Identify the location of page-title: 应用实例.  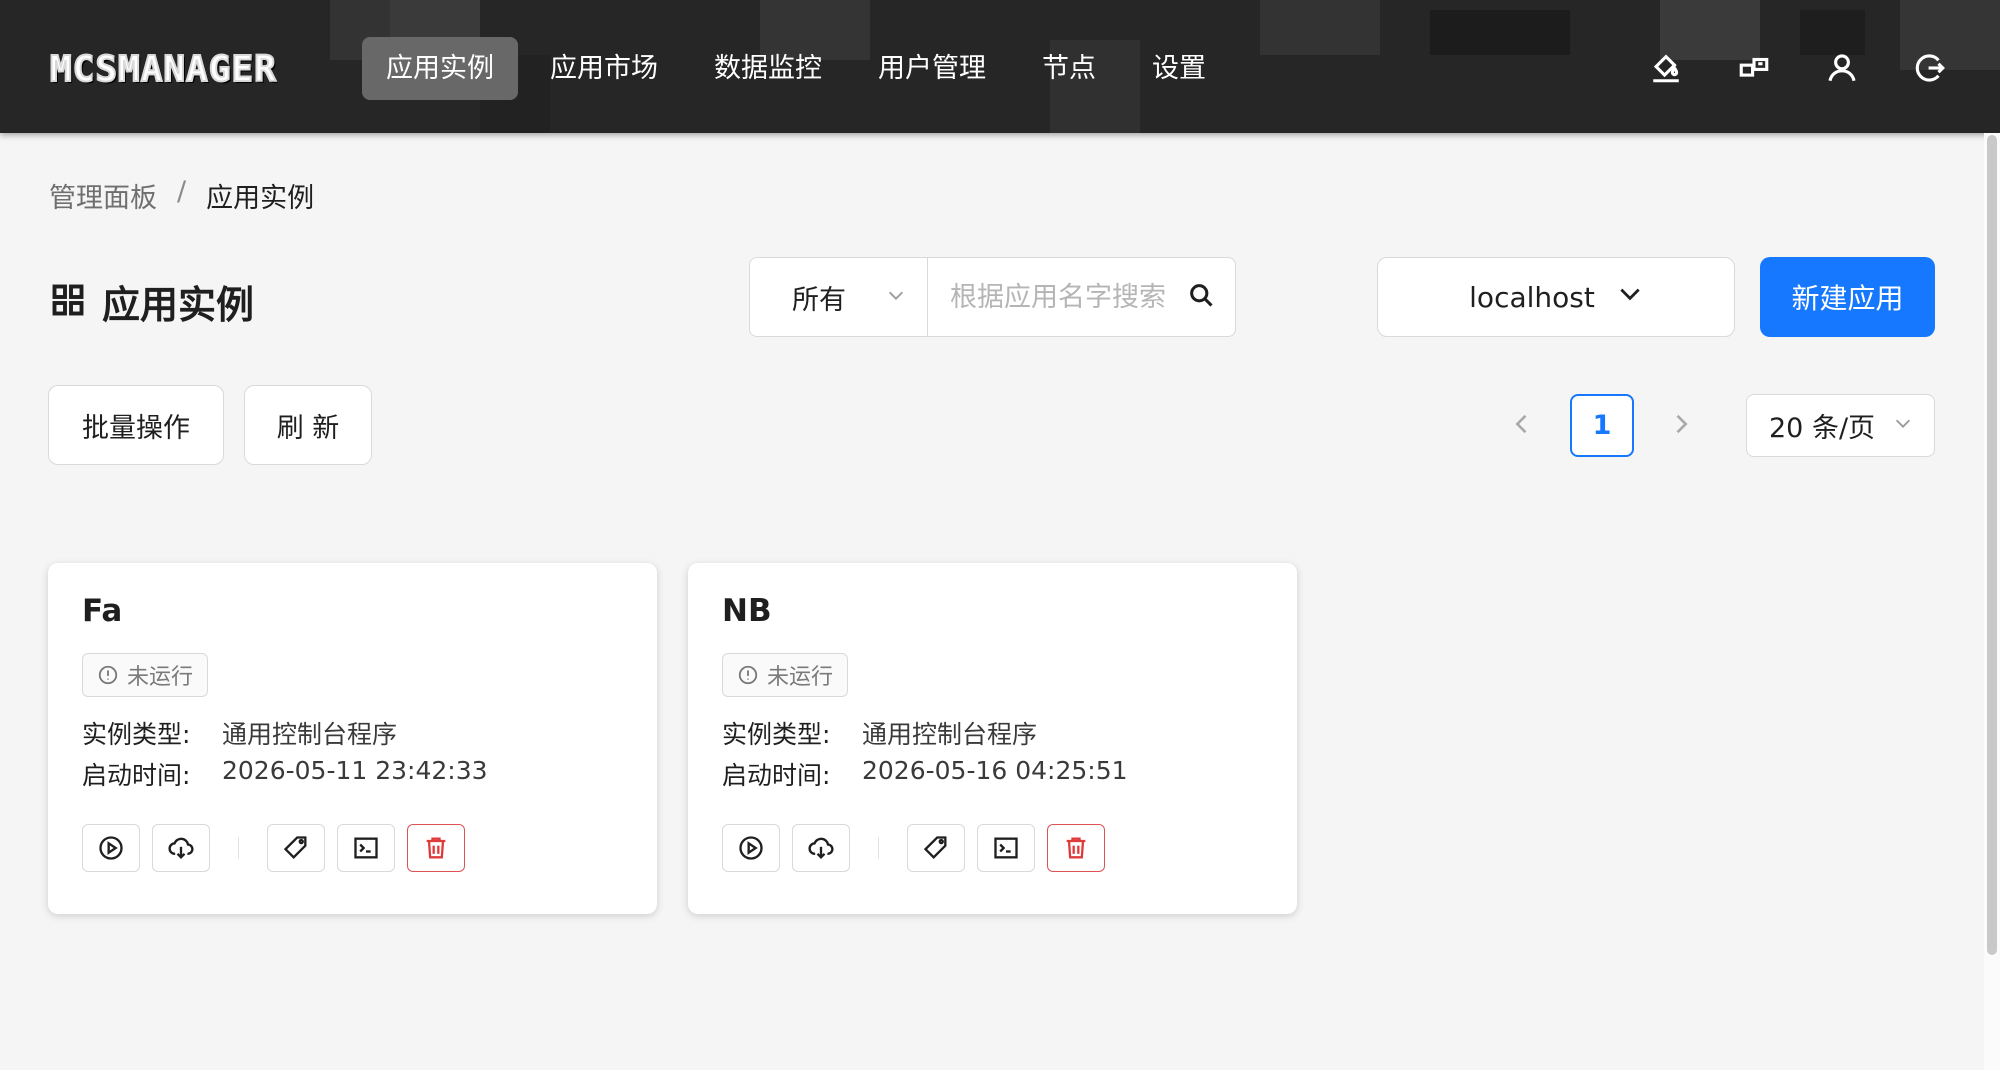
(178, 305).